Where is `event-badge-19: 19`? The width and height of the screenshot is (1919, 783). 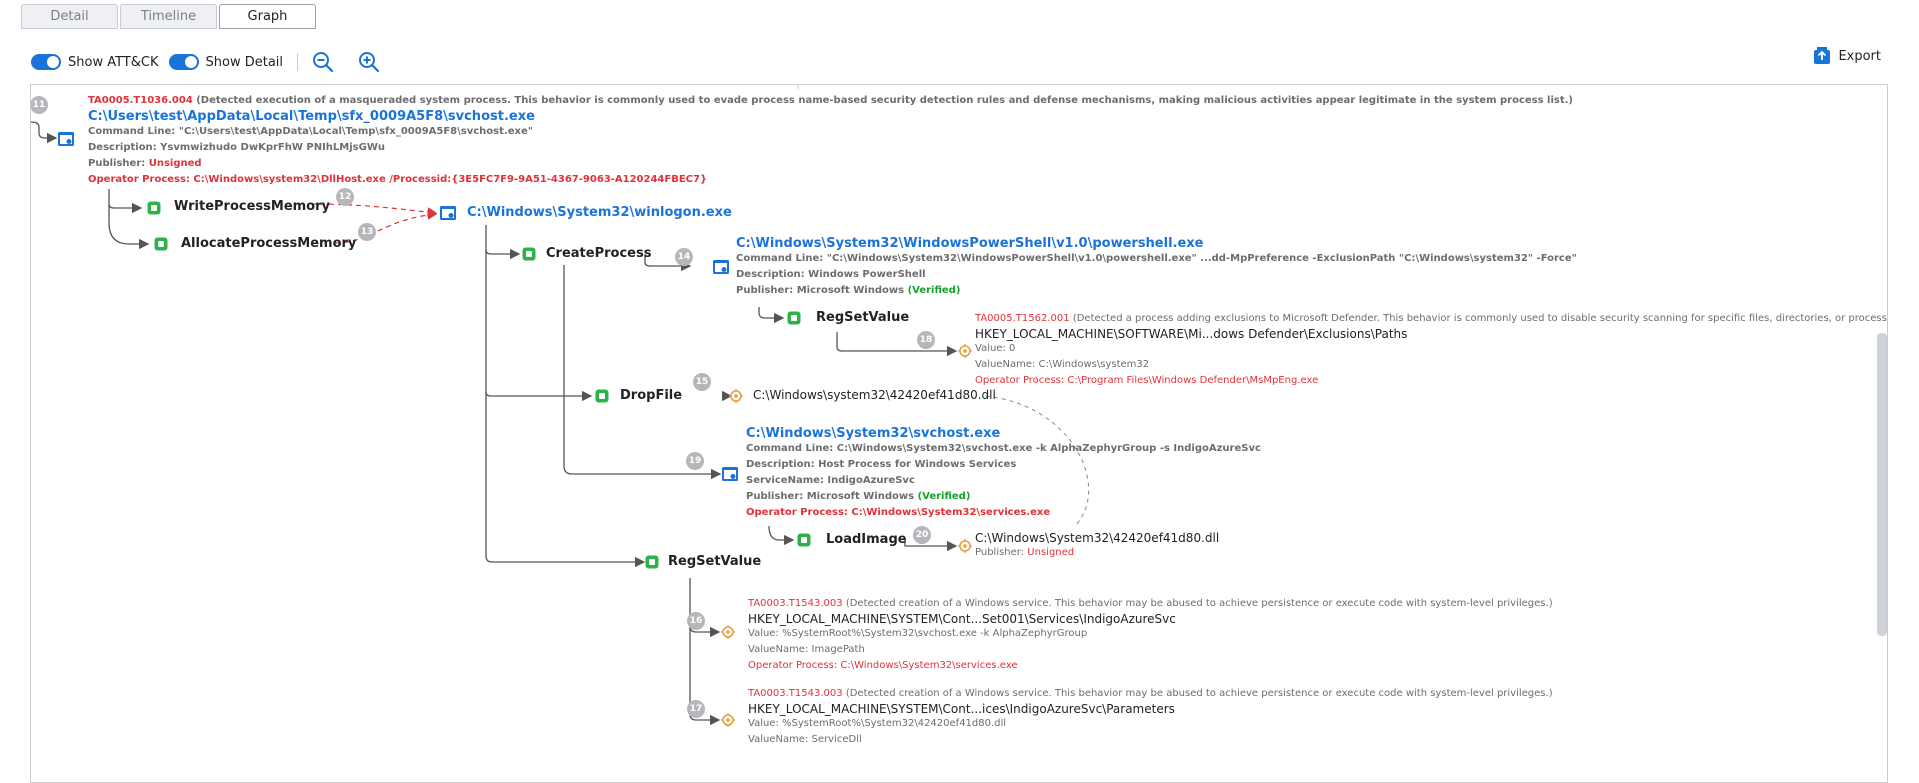
event-badge-19: 19 is located at coordinates (695, 461).